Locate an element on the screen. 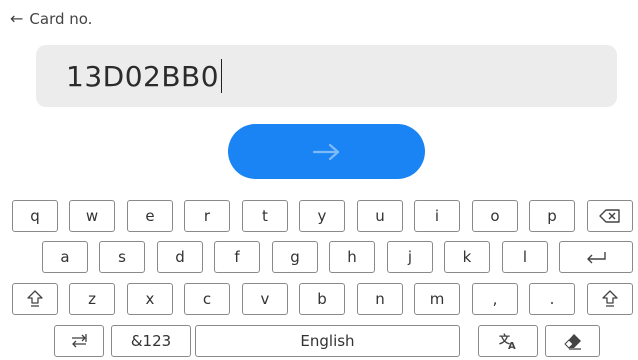 This screenshot has width=638, height=360. enter-icon is located at coordinates (596, 258).